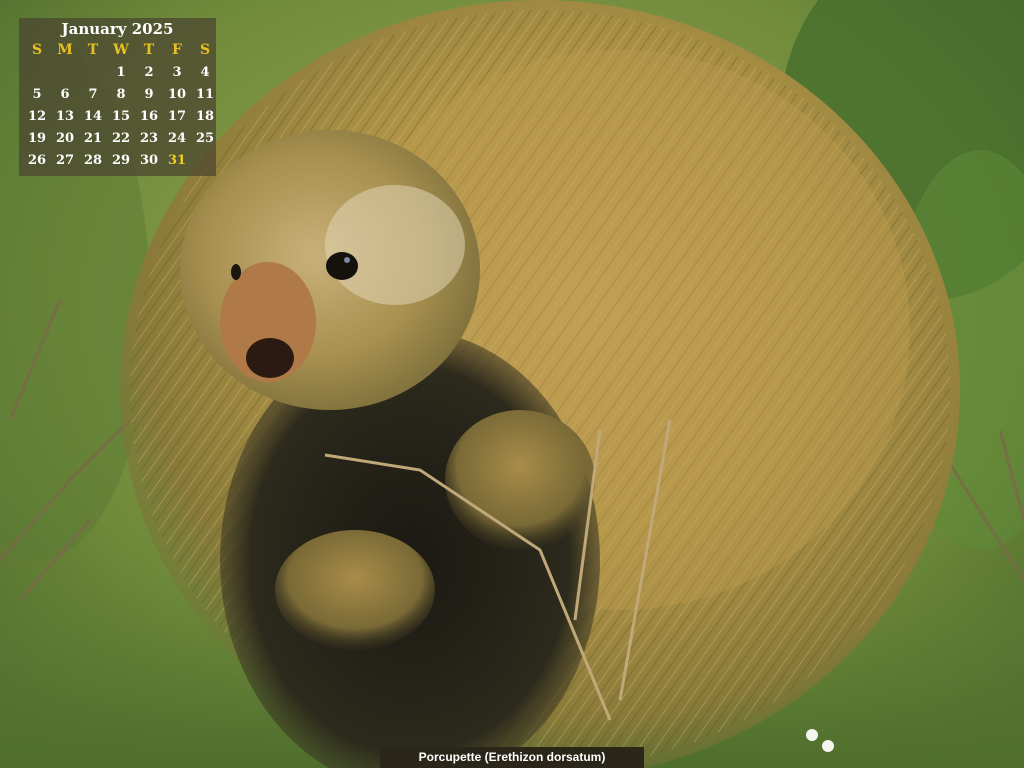  Describe the element at coordinates (177, 50) in the screenshot. I see `weekday-friday: F` at that location.